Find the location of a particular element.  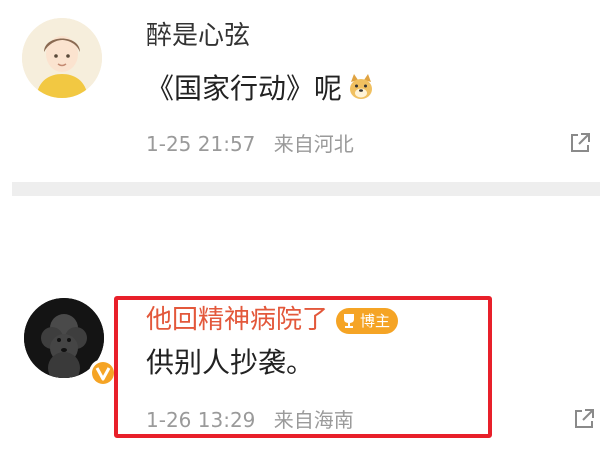

comment-time: 21:57 is located at coordinates (226, 144).